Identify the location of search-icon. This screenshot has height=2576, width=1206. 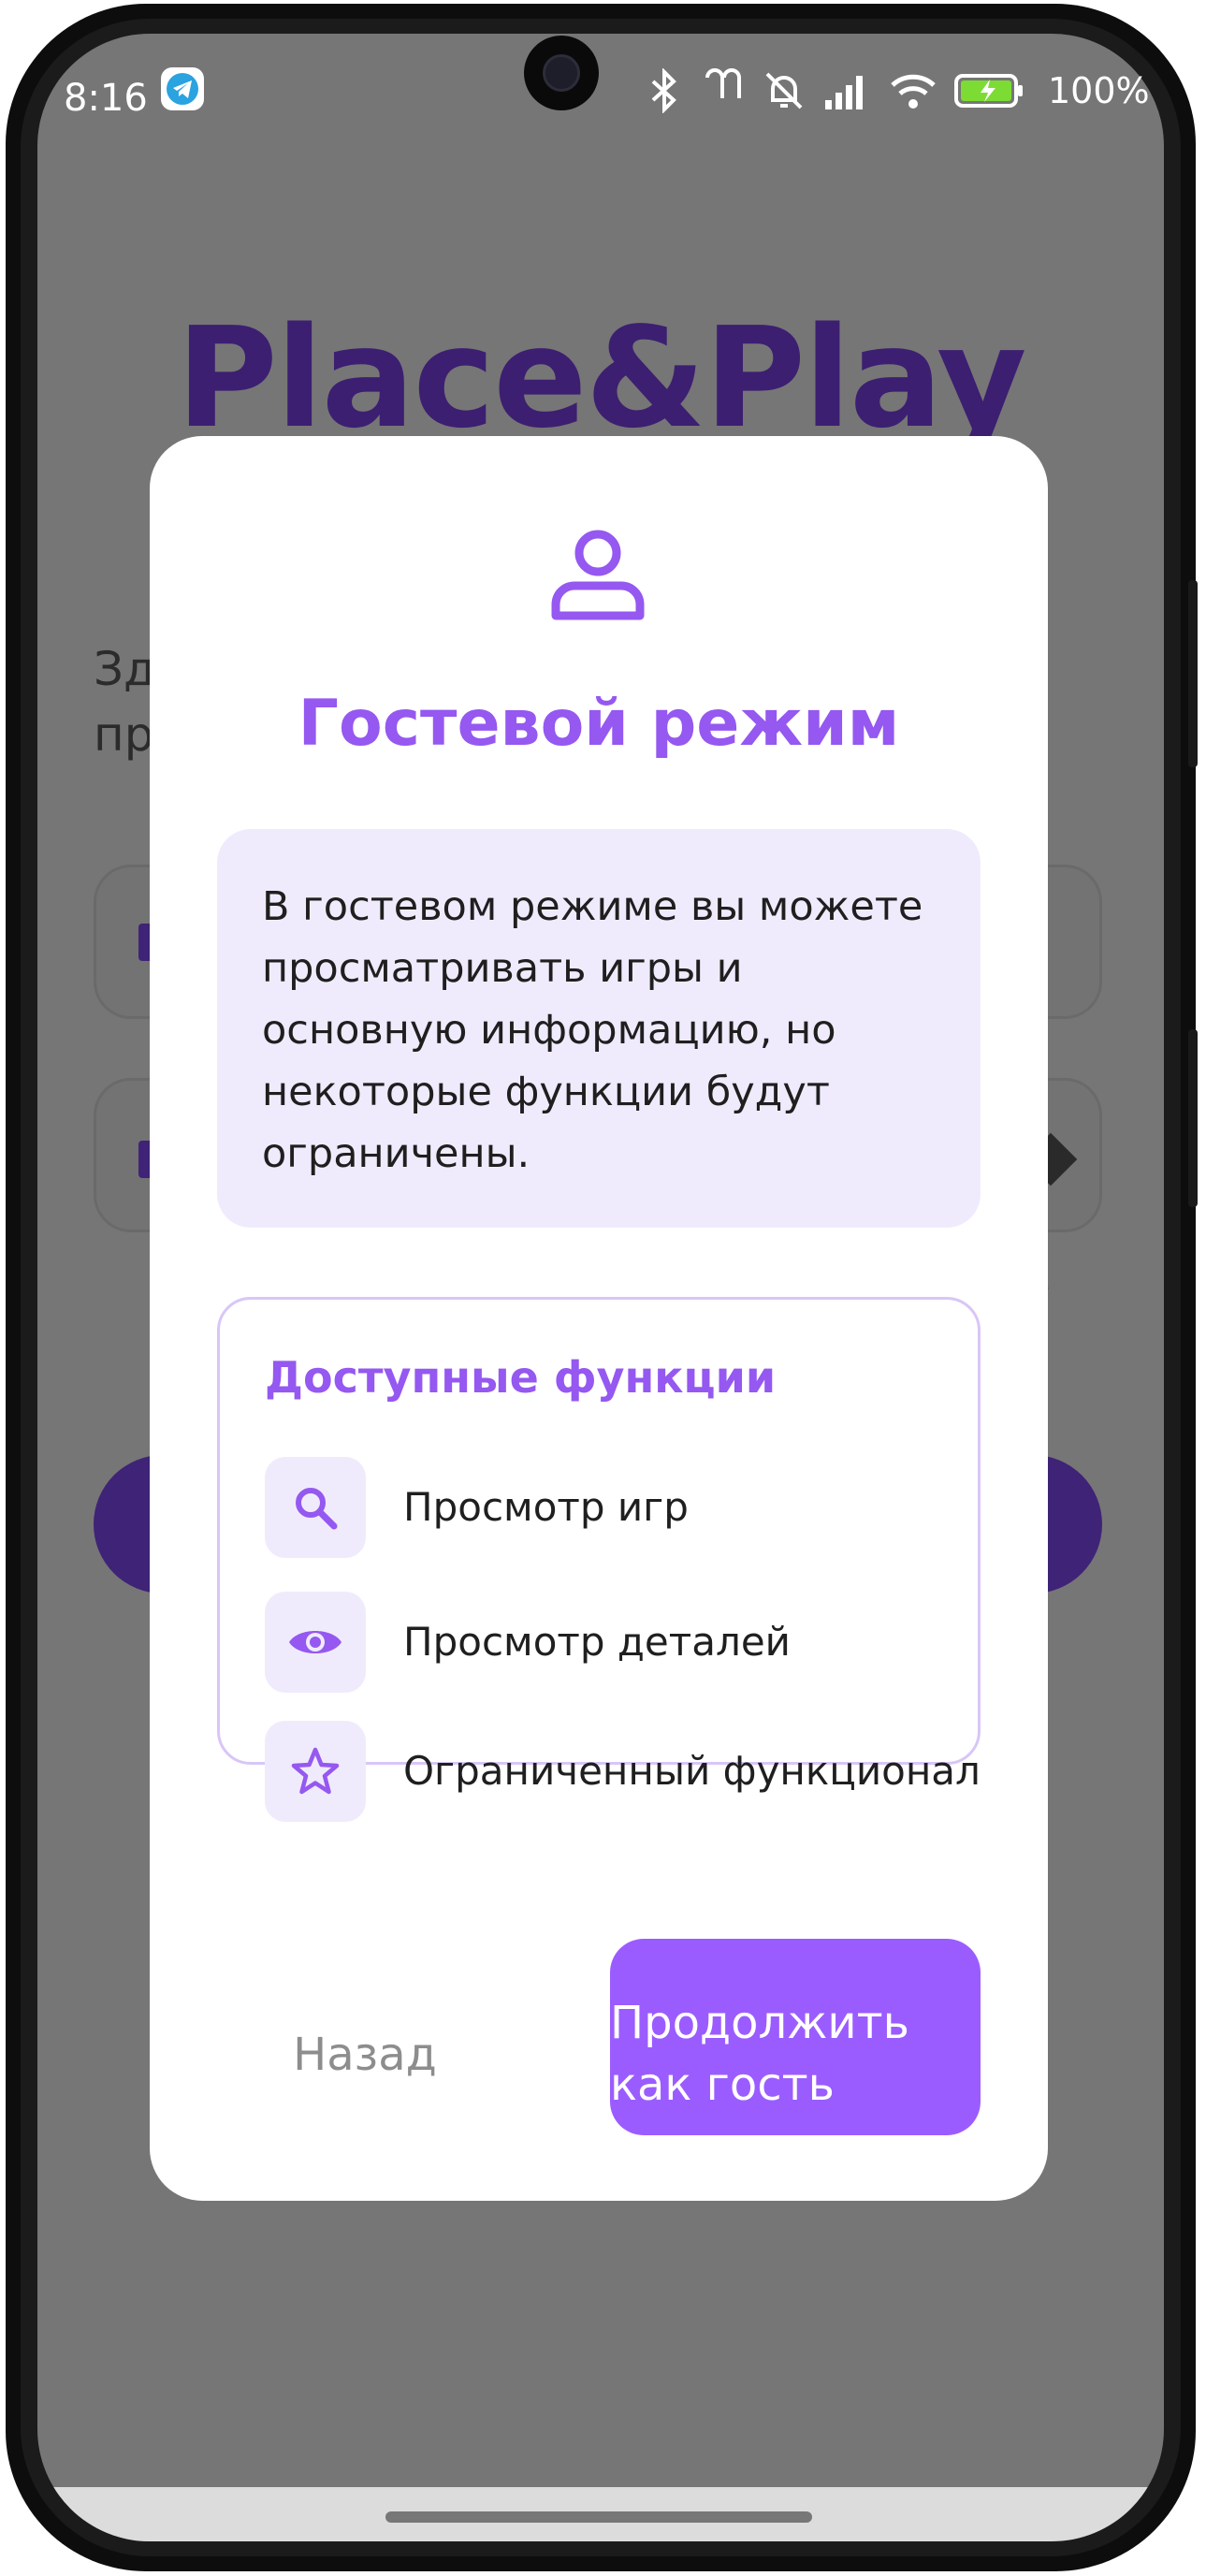
(315, 1507).